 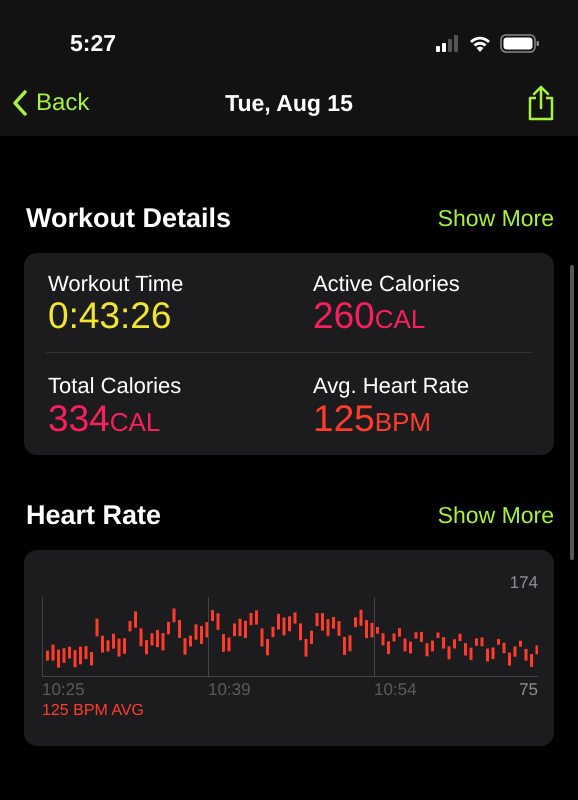 What do you see at coordinates (115, 386) in the screenshot?
I see `metric-label: Total Calories` at bounding box center [115, 386].